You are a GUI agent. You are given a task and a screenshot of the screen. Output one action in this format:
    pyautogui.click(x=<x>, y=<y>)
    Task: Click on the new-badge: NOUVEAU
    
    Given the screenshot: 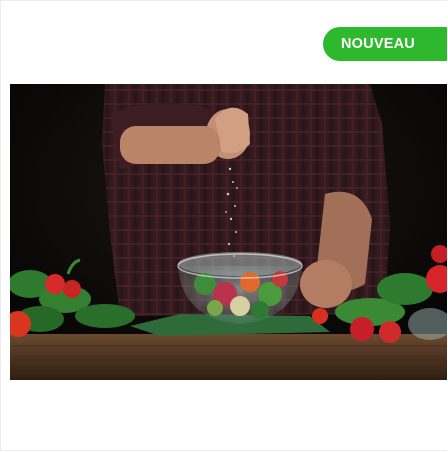 What is the action you would take?
    pyautogui.click(x=385, y=44)
    